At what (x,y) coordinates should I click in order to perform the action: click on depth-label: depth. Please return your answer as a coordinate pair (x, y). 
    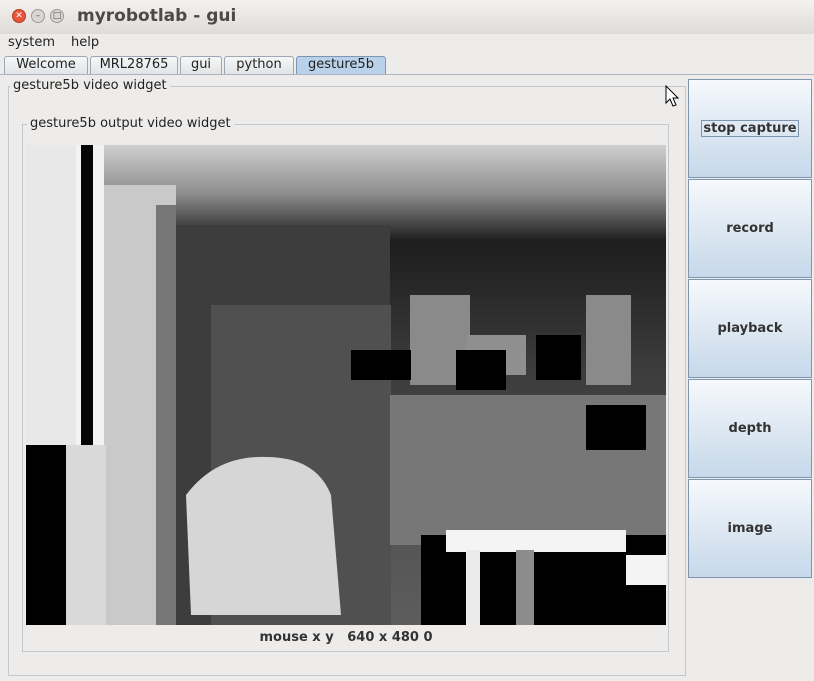
    Looking at the image, I should click on (750, 428).